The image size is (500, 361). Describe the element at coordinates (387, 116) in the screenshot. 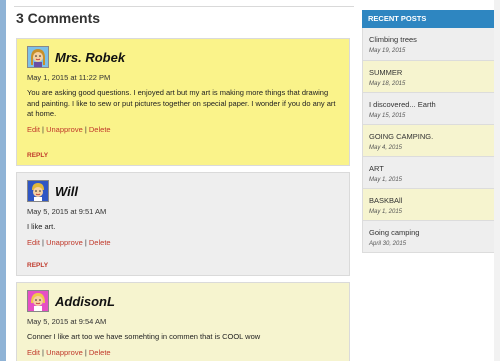

I see `recent-post-date: May 15, 2015` at that location.